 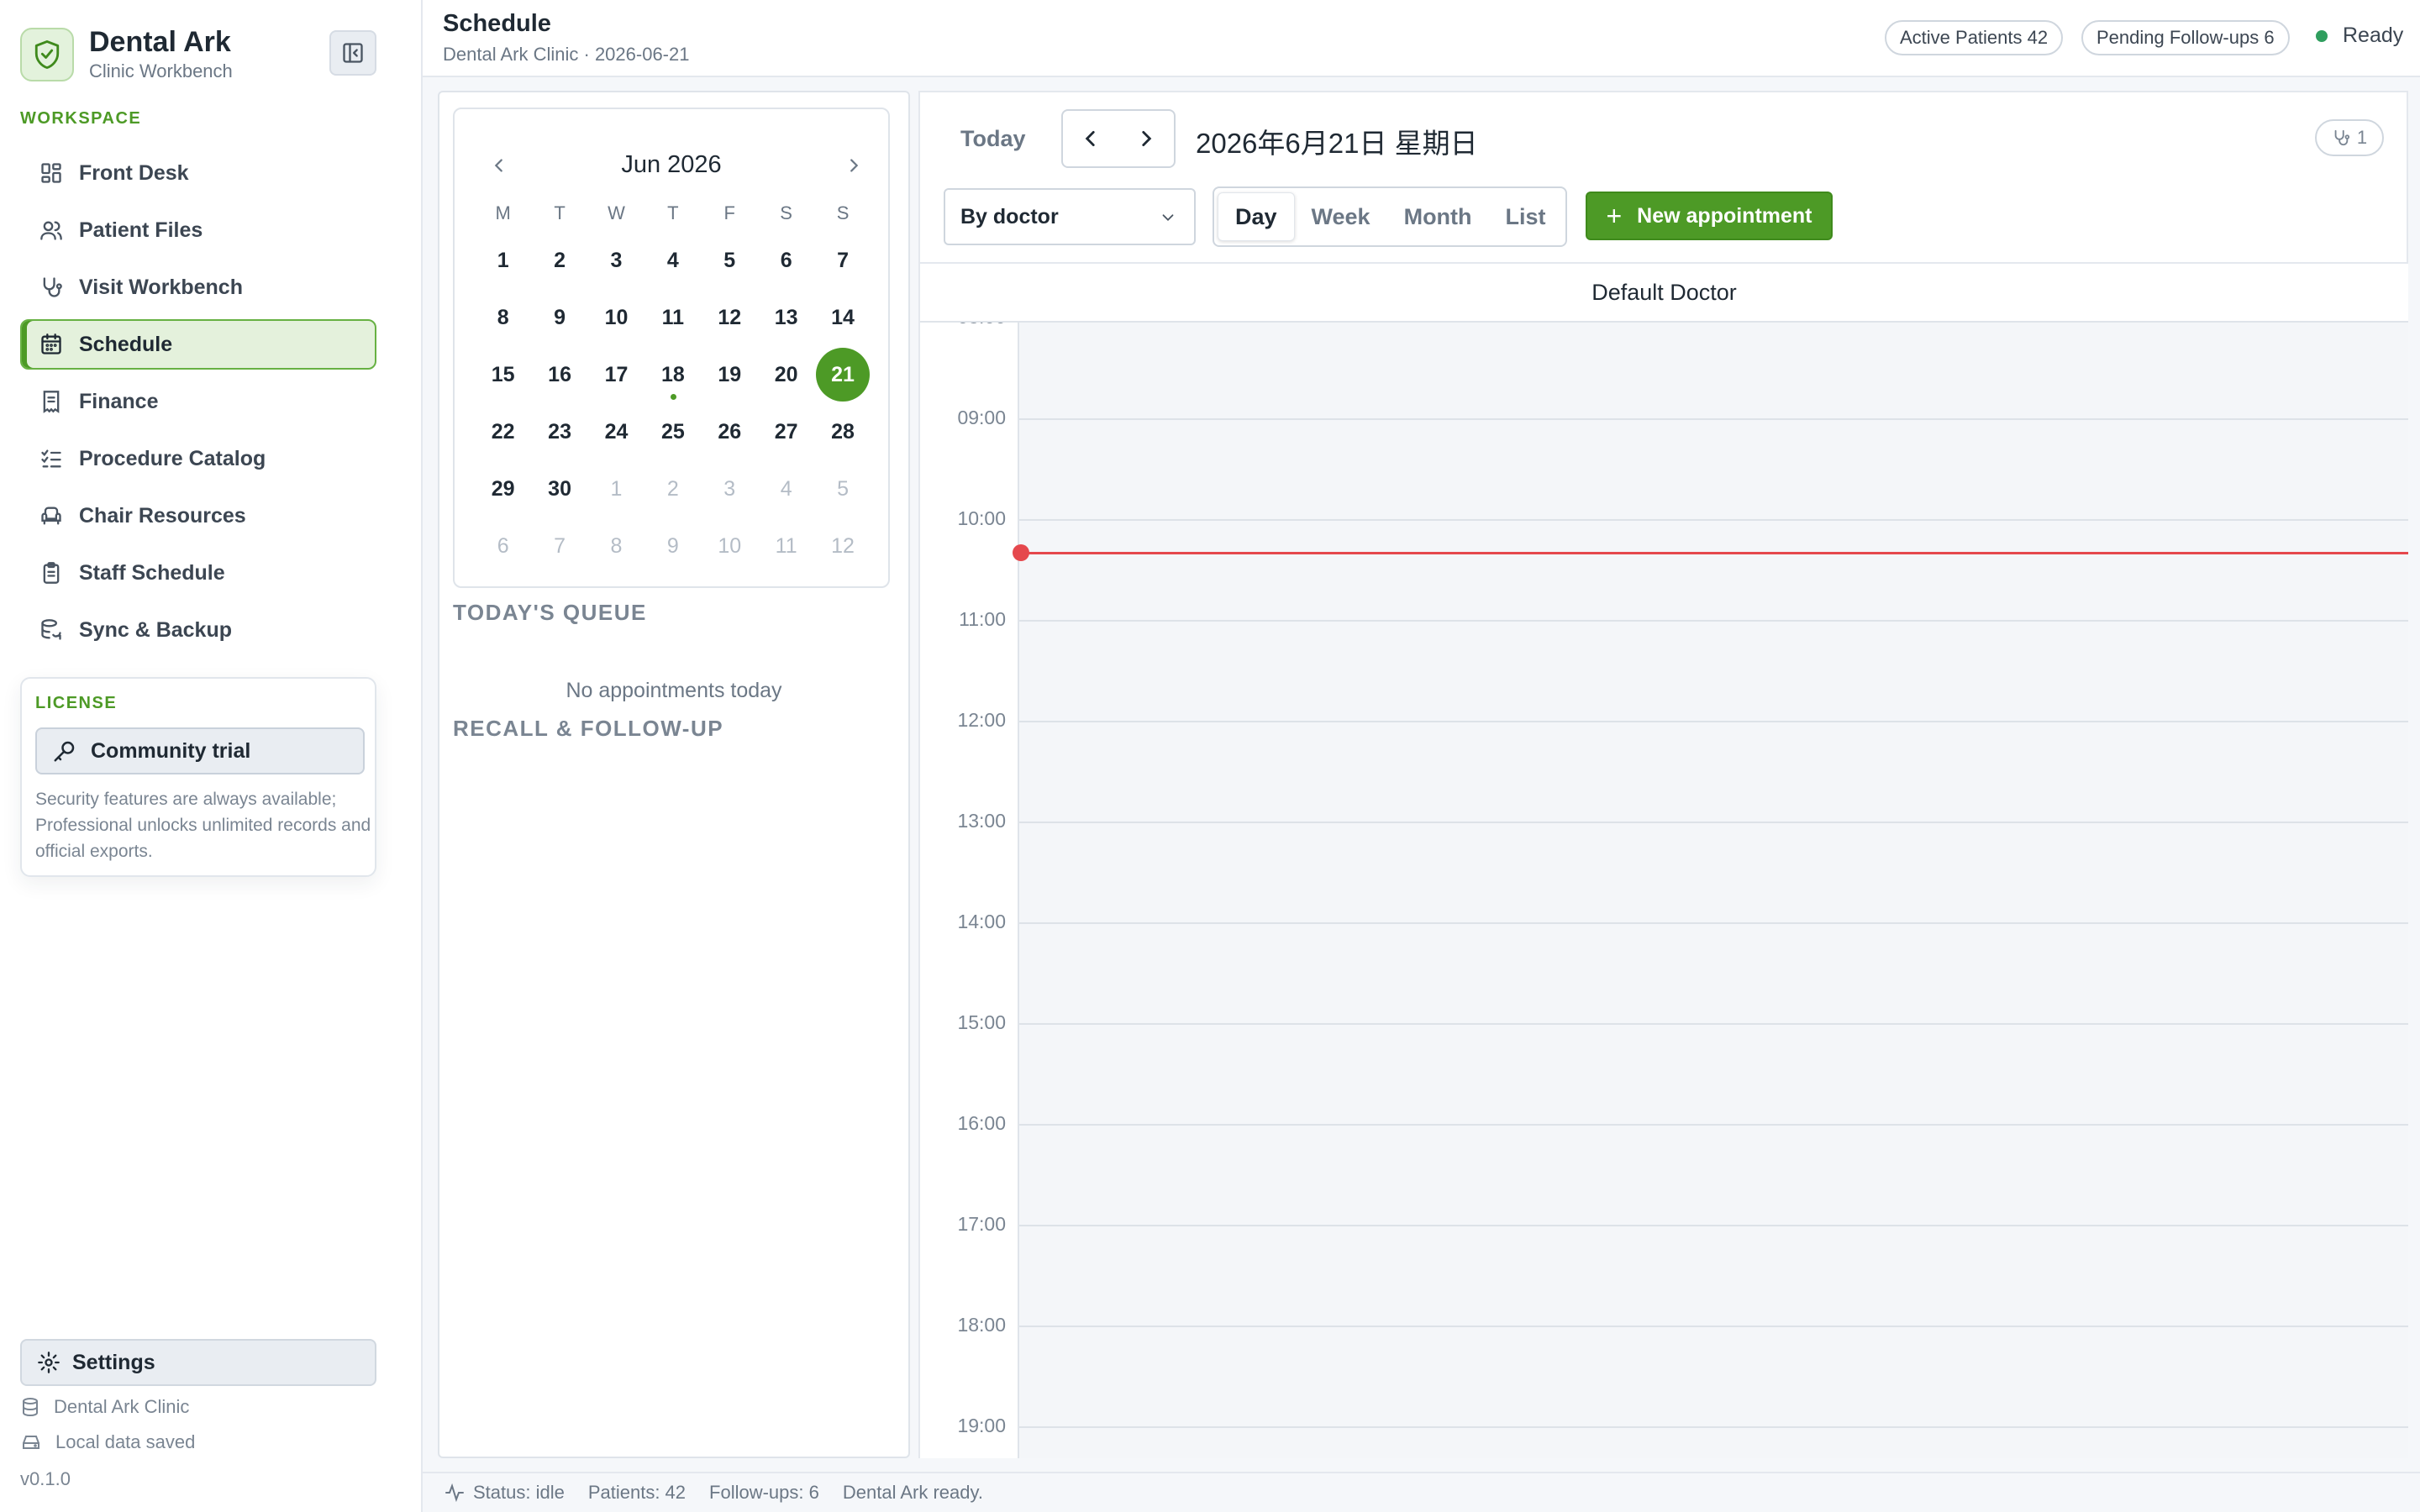 What do you see at coordinates (854, 165) in the screenshot?
I see `next-month-button` at bounding box center [854, 165].